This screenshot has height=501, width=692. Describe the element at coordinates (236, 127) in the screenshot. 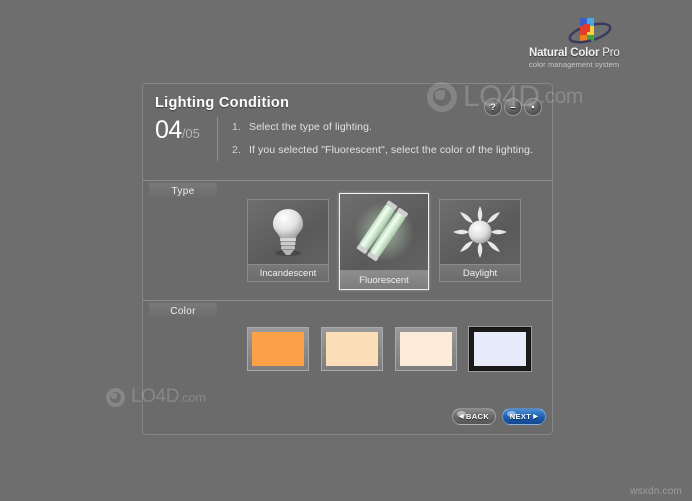

I see `instruction-number: 1.` at that location.